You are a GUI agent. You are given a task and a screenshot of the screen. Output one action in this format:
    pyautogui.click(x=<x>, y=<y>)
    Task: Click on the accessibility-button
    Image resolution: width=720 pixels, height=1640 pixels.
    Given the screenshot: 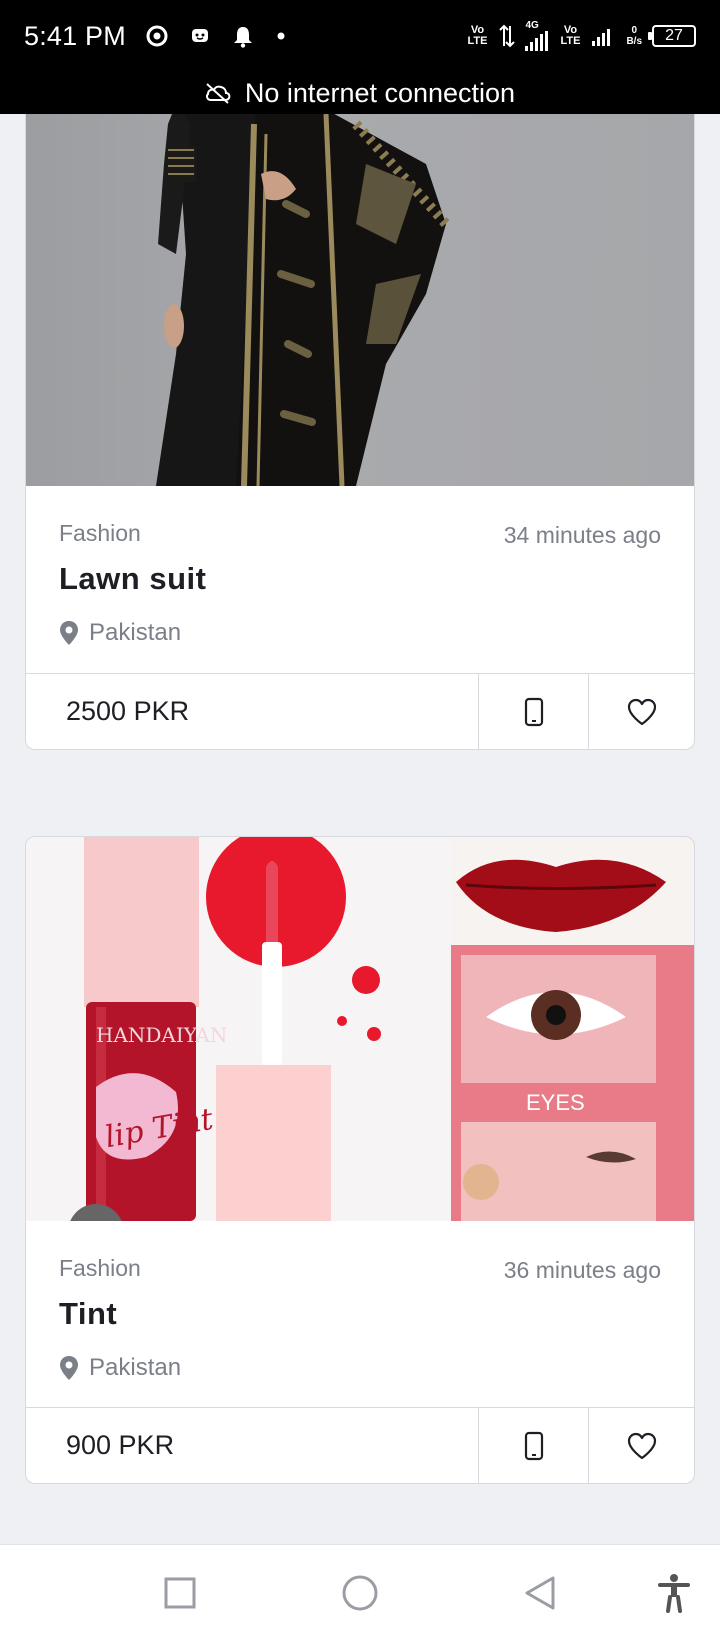 What is the action you would take?
    pyautogui.click(x=674, y=1593)
    